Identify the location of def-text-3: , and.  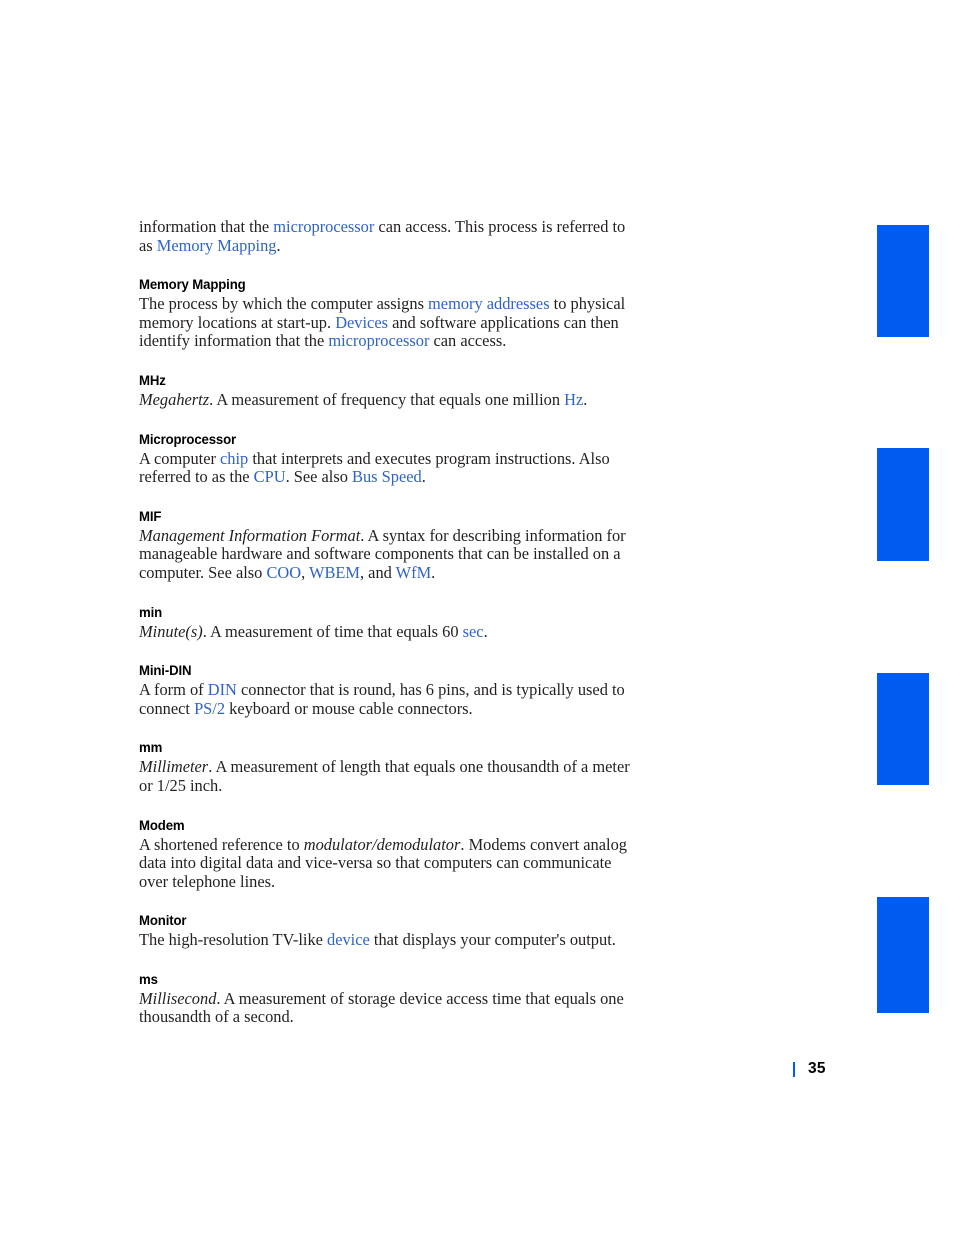
(377, 572).